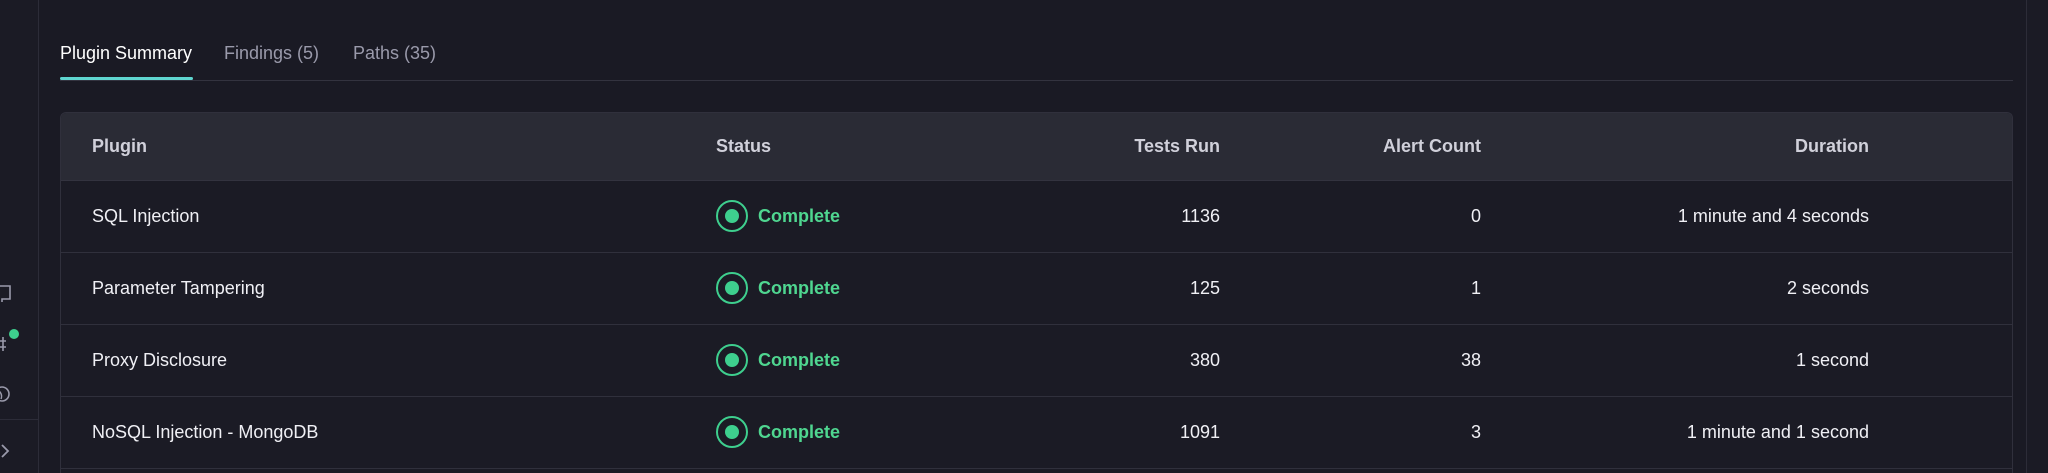 The image size is (2048, 473). What do you see at coordinates (160, 360) in the screenshot?
I see `plugin-name: Proxy Disclosure` at bounding box center [160, 360].